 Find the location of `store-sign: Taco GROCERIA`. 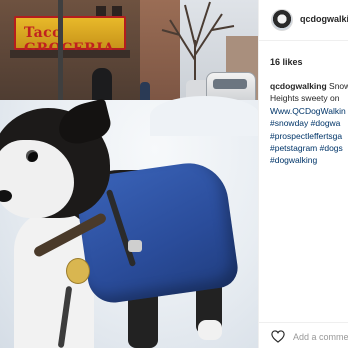

store-sign: Taco GROCERIA is located at coordinates (70, 36).